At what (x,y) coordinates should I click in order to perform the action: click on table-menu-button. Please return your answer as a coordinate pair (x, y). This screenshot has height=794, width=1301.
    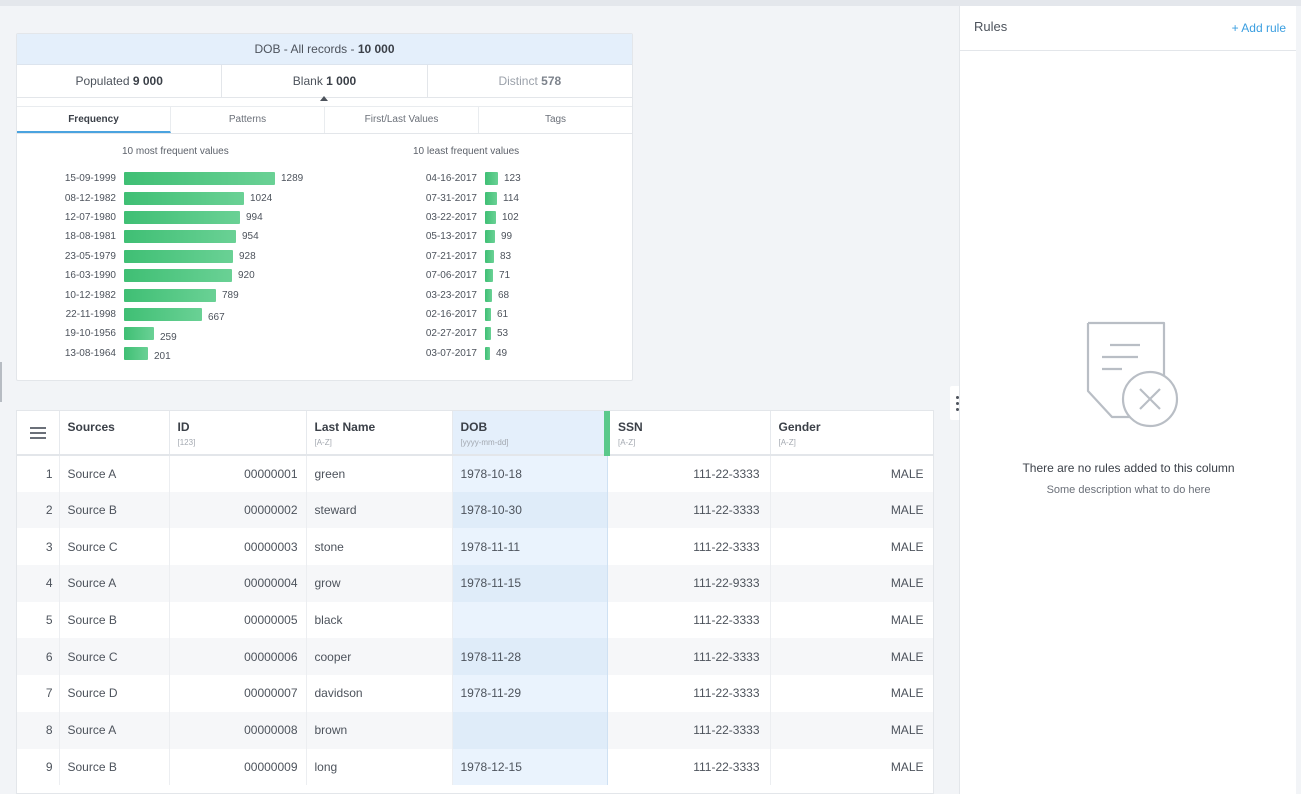
    Looking at the image, I should click on (38, 433).